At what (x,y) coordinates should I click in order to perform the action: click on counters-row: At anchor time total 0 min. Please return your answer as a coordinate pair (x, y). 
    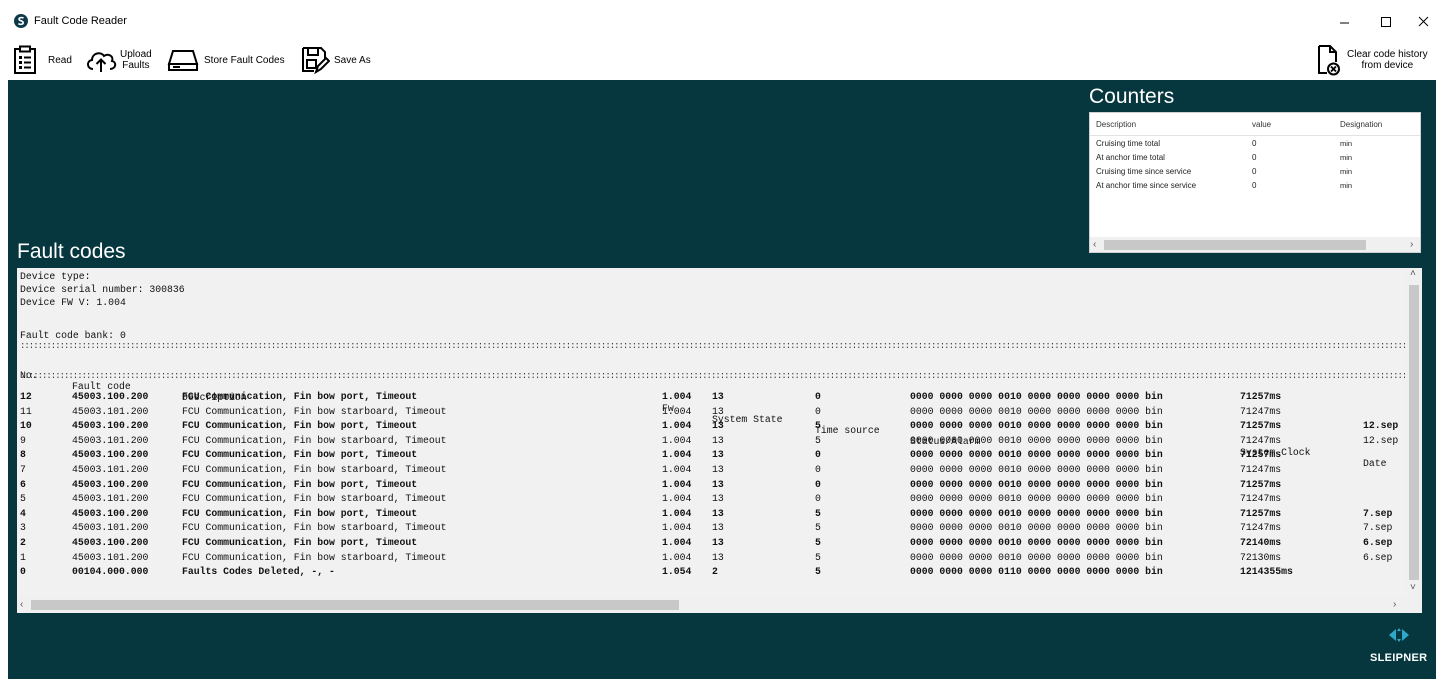
    Looking at the image, I should click on (1255, 158).